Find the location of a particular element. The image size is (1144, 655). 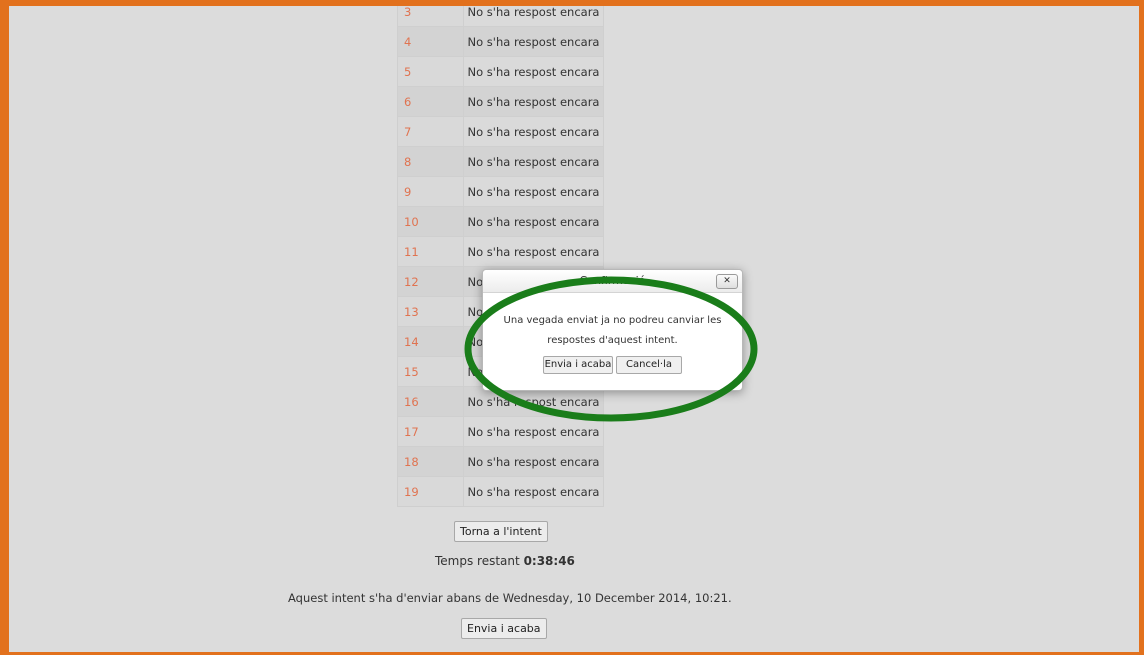

table-row: 7 No s'ha respost encara is located at coordinates (500, 131).